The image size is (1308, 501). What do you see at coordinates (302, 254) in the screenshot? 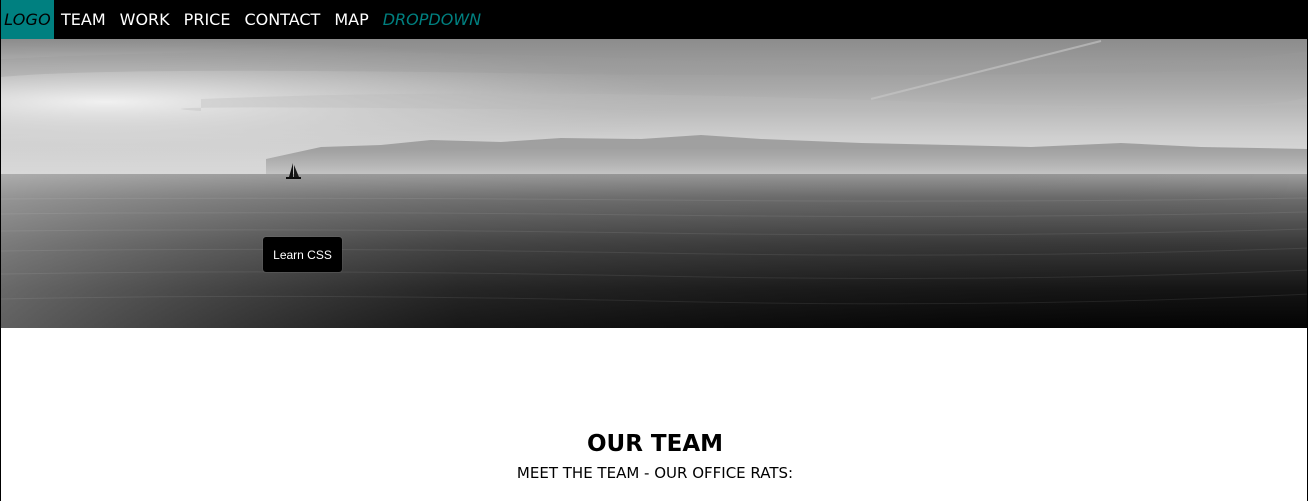
I see `learn-css-button: Learn CSS` at bounding box center [302, 254].